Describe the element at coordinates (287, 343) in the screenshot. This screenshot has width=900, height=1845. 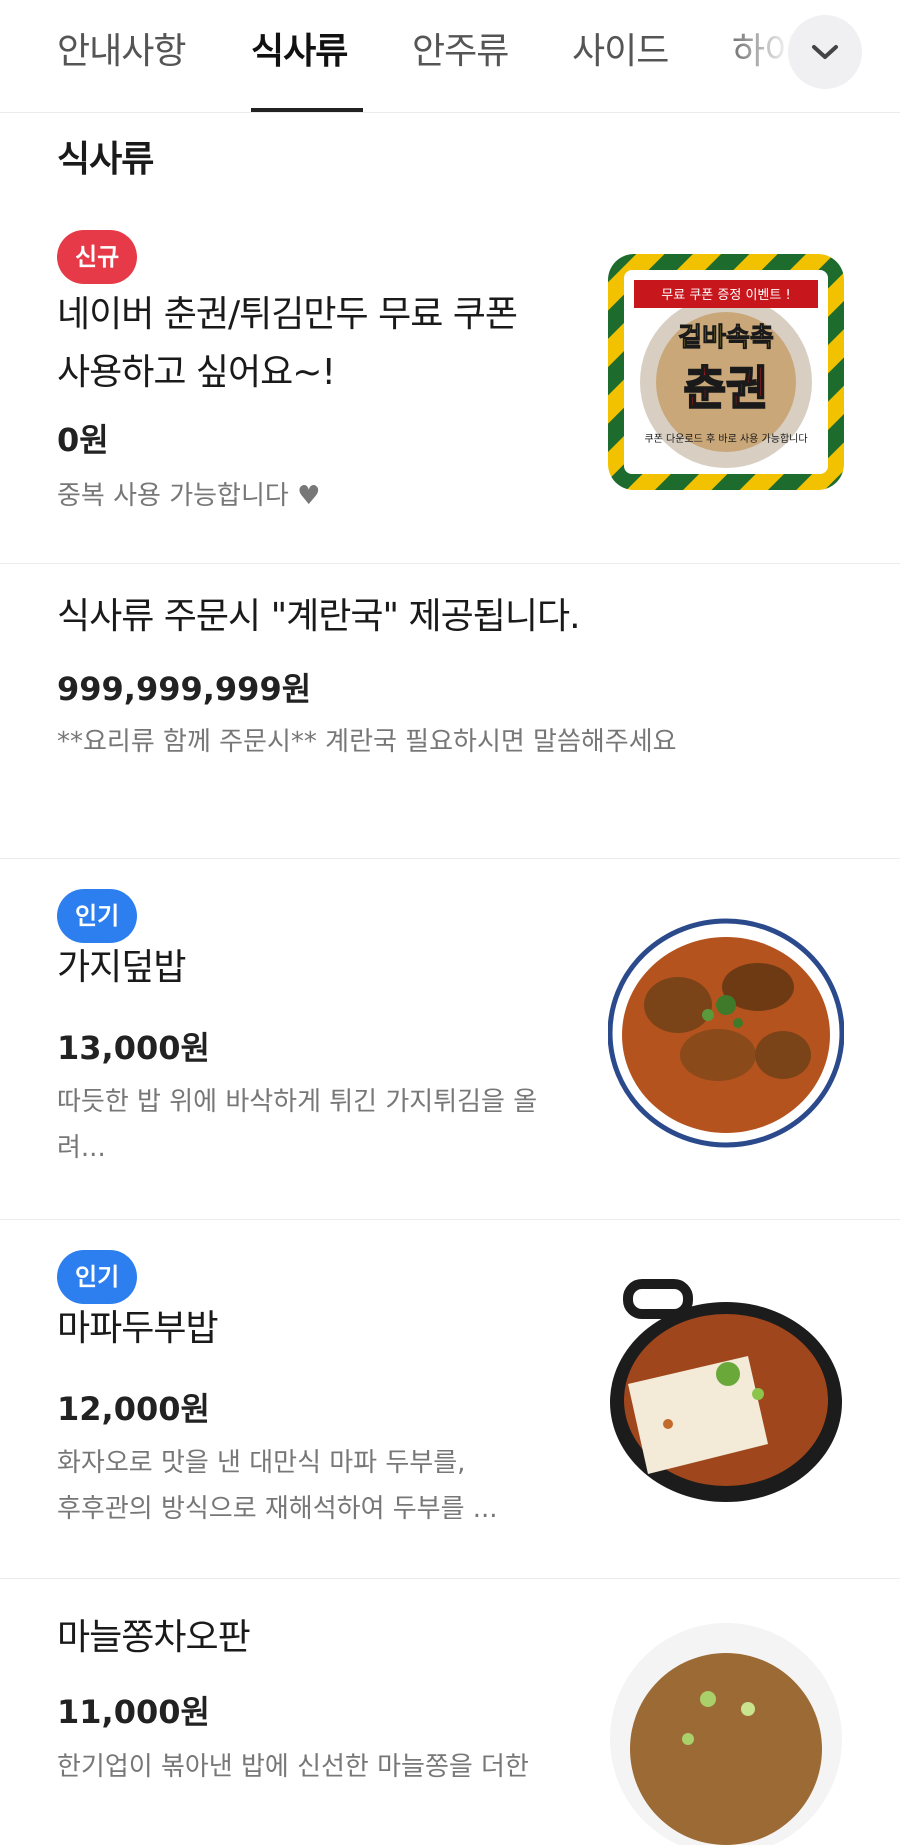
I see `menu-item-name: 네이버 춘권/튀김만두 무료 쿠폰 사용하고 싶어요~!` at that location.